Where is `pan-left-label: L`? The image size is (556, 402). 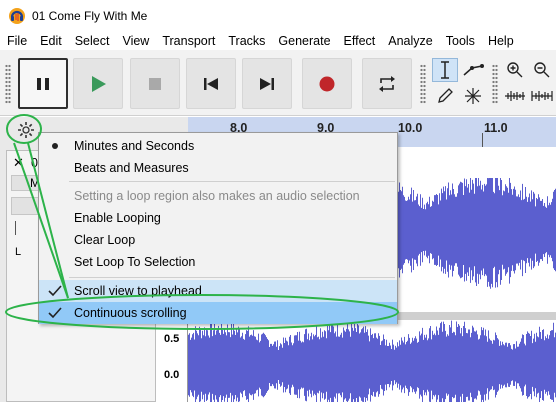
pan-left-label: L is located at coordinates (18, 252).